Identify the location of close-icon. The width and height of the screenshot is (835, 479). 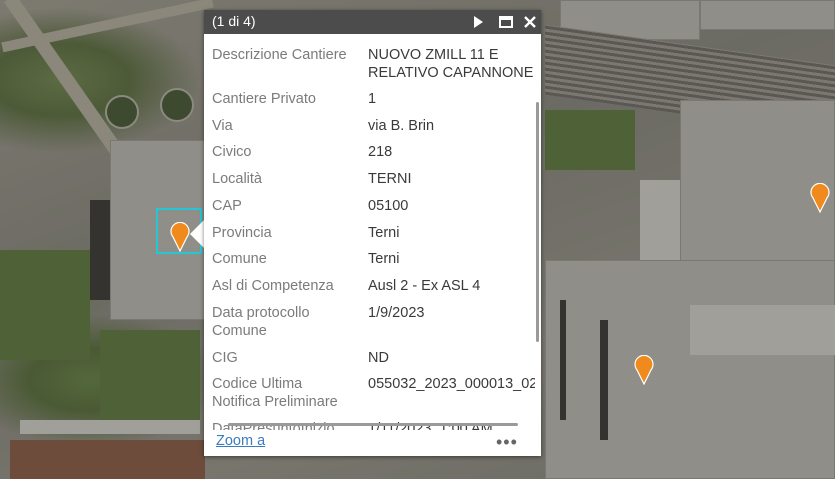
(530, 22).